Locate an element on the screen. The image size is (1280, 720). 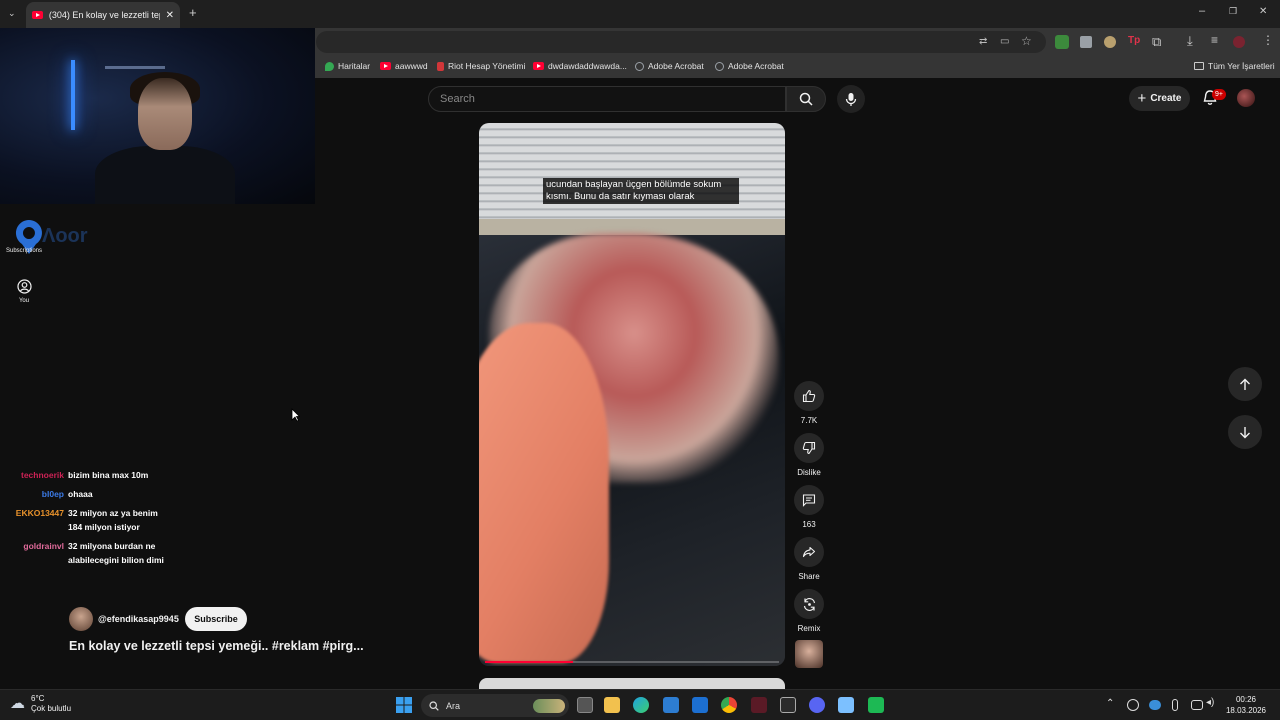
search-icon is located at coordinates (806, 99).